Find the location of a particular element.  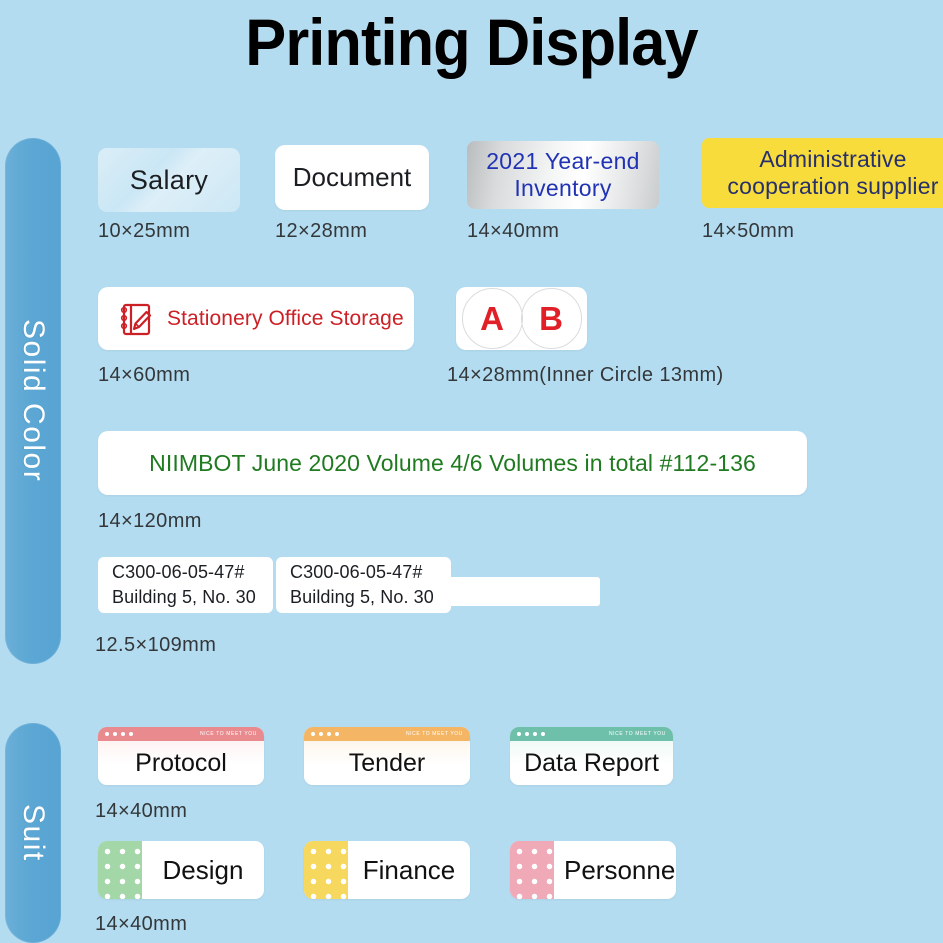

dimension-inventory: 14×40mm is located at coordinates (513, 231).